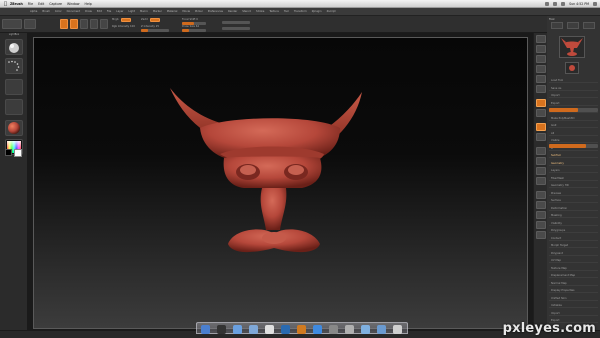  I want to click on zadd-label: Zadd, so click(144, 19).